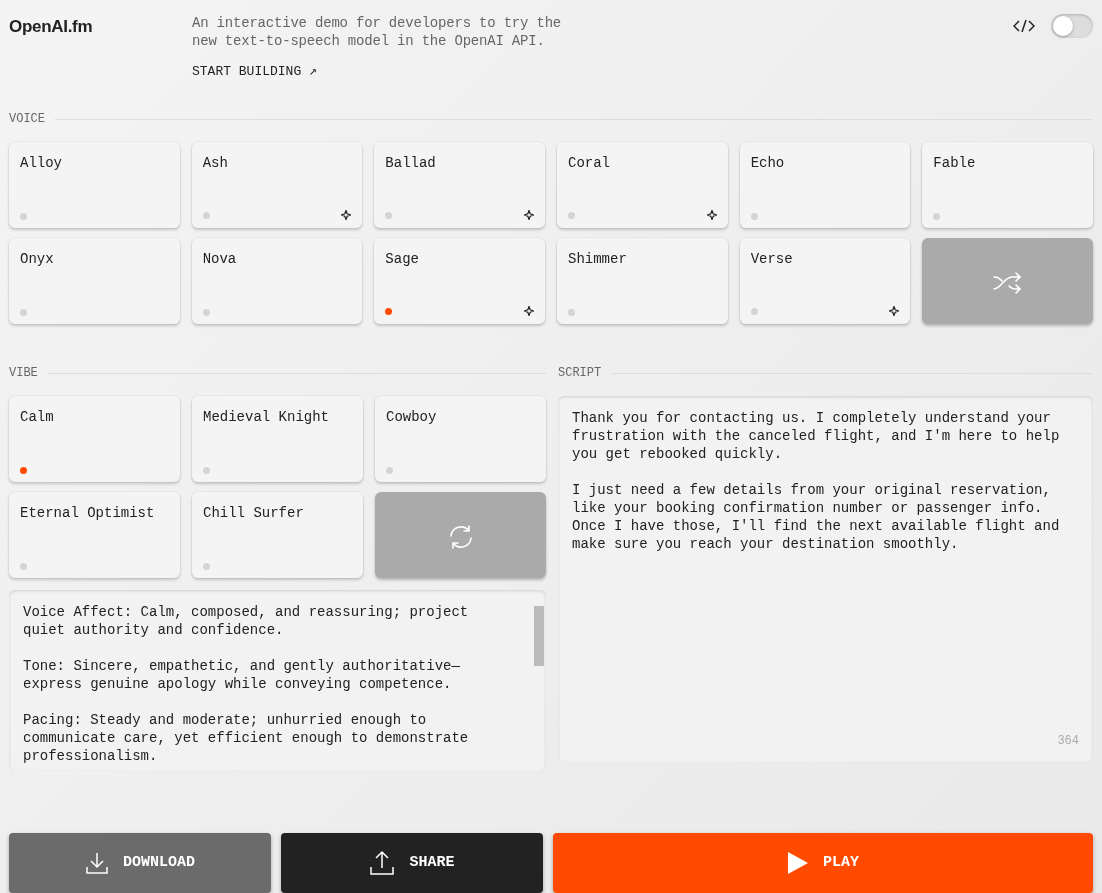 The width and height of the screenshot is (1102, 893). What do you see at coordinates (88, 513) in the screenshot?
I see `option-name: Eternal Optimist` at bounding box center [88, 513].